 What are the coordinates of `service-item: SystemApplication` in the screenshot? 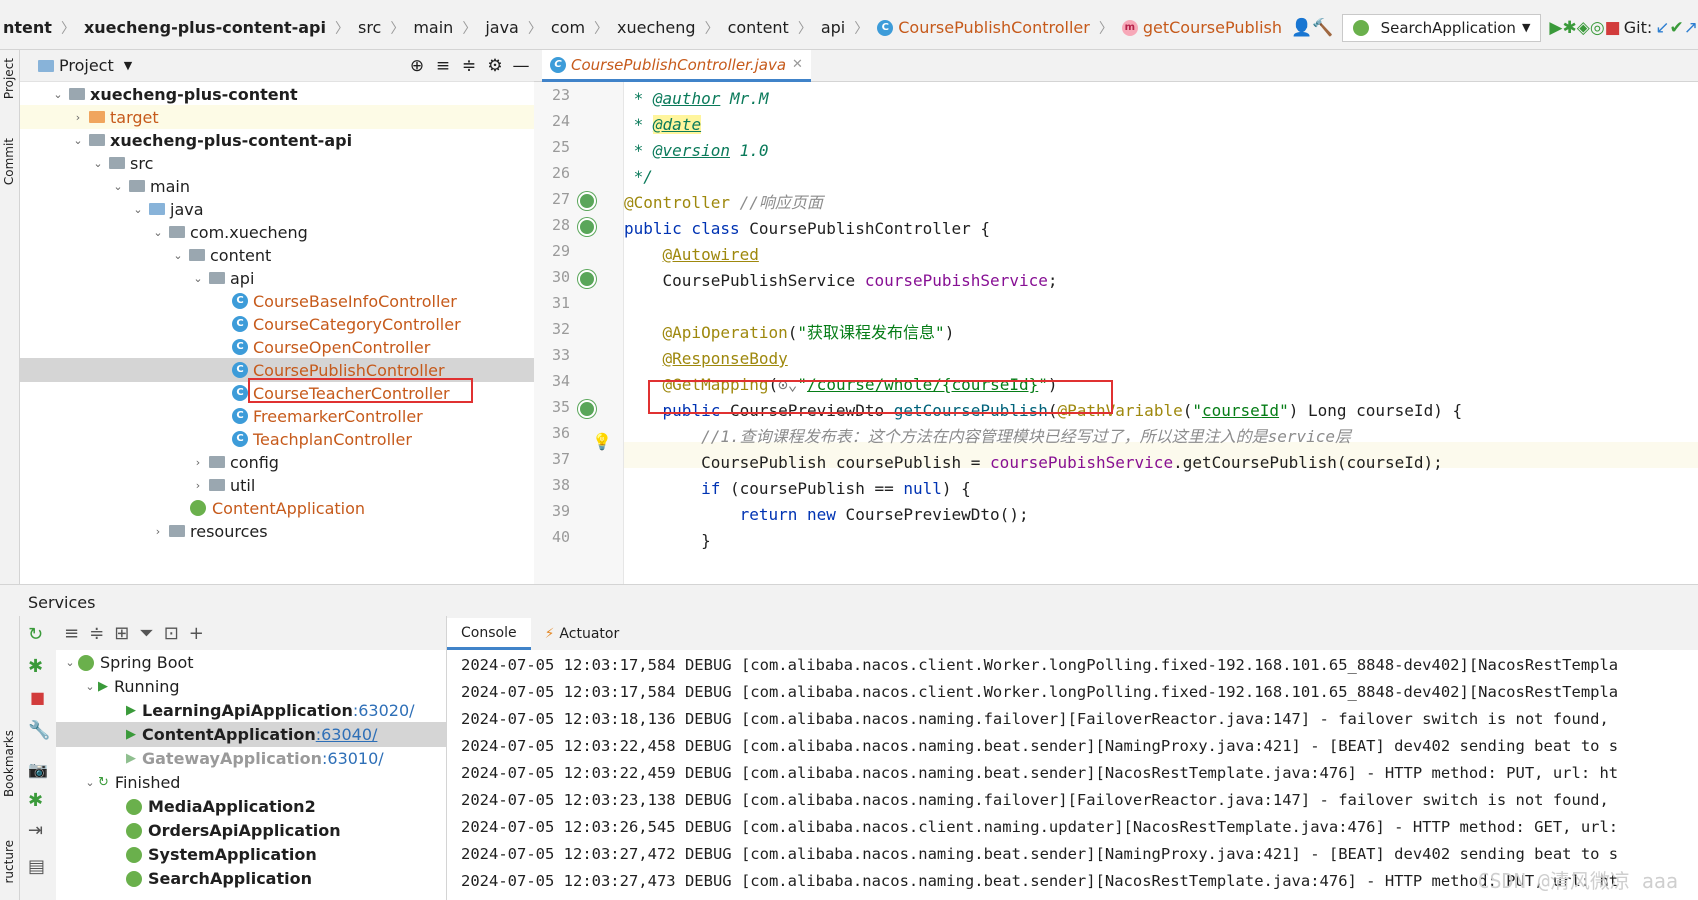 It's located at (251, 854).